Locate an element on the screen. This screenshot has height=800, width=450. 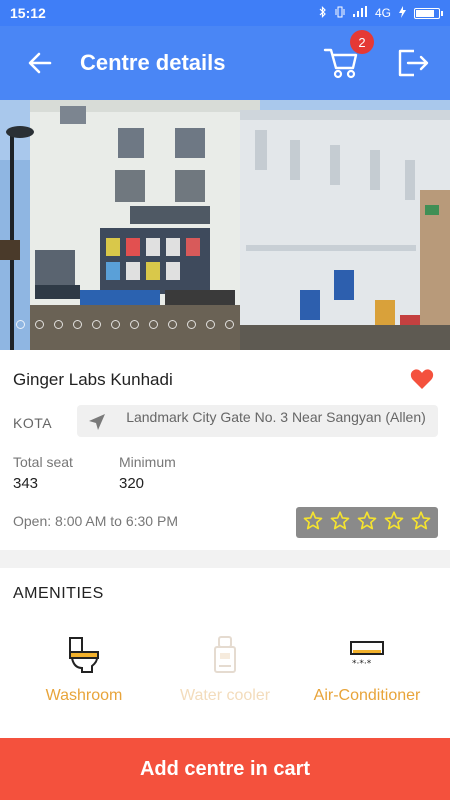
back-button is located at coordinates (40, 63).